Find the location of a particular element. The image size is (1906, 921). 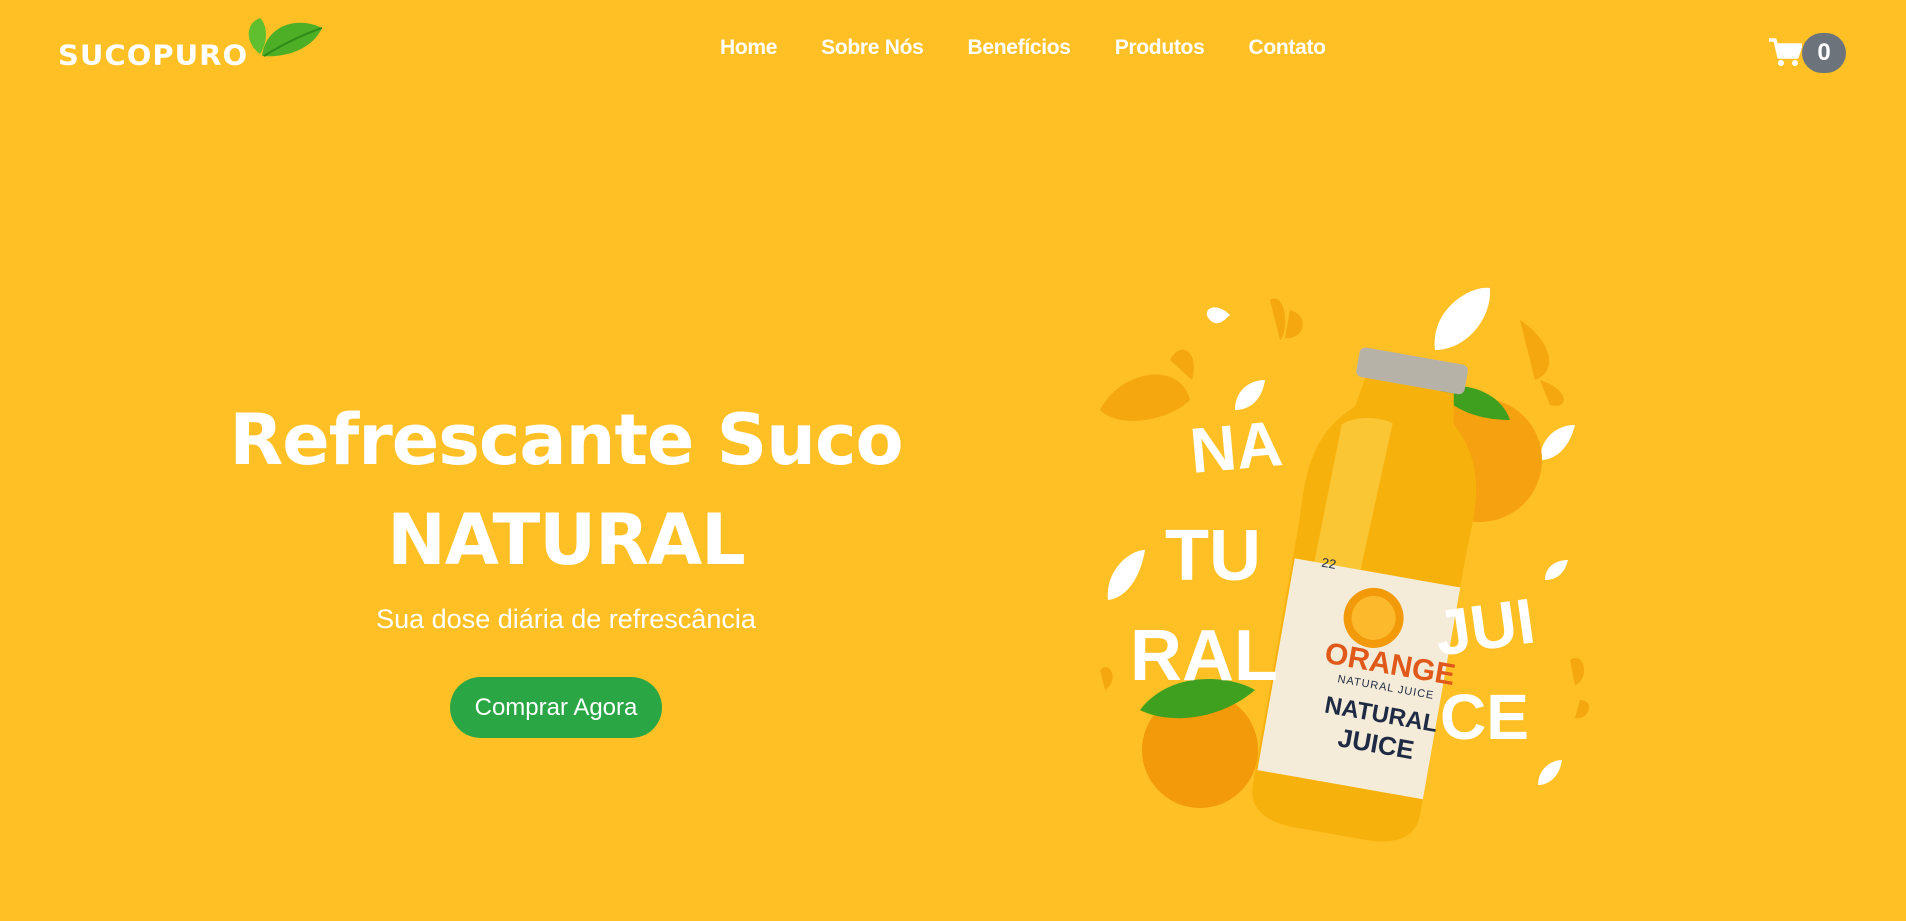

buy-now-button: Comprar Agora is located at coordinates (556, 707).